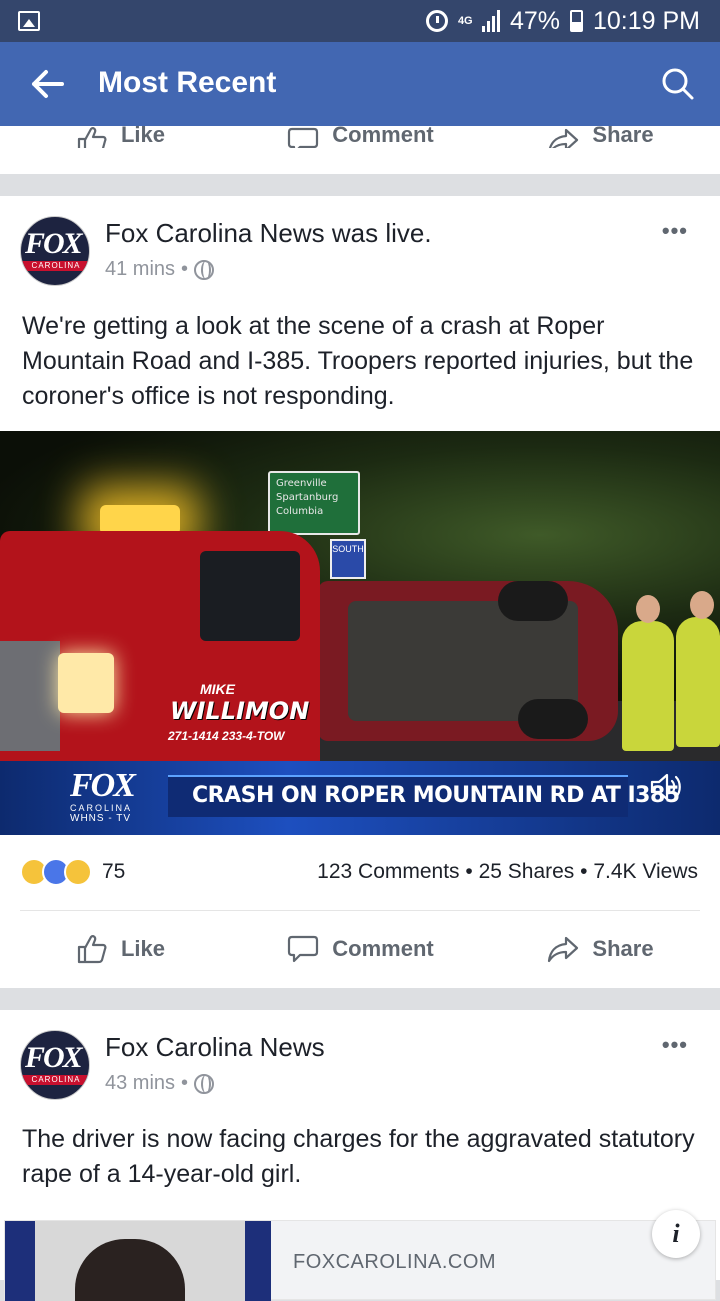  I want to click on highway-sign: Greenville Spartanburg Columbia, so click(314, 503).